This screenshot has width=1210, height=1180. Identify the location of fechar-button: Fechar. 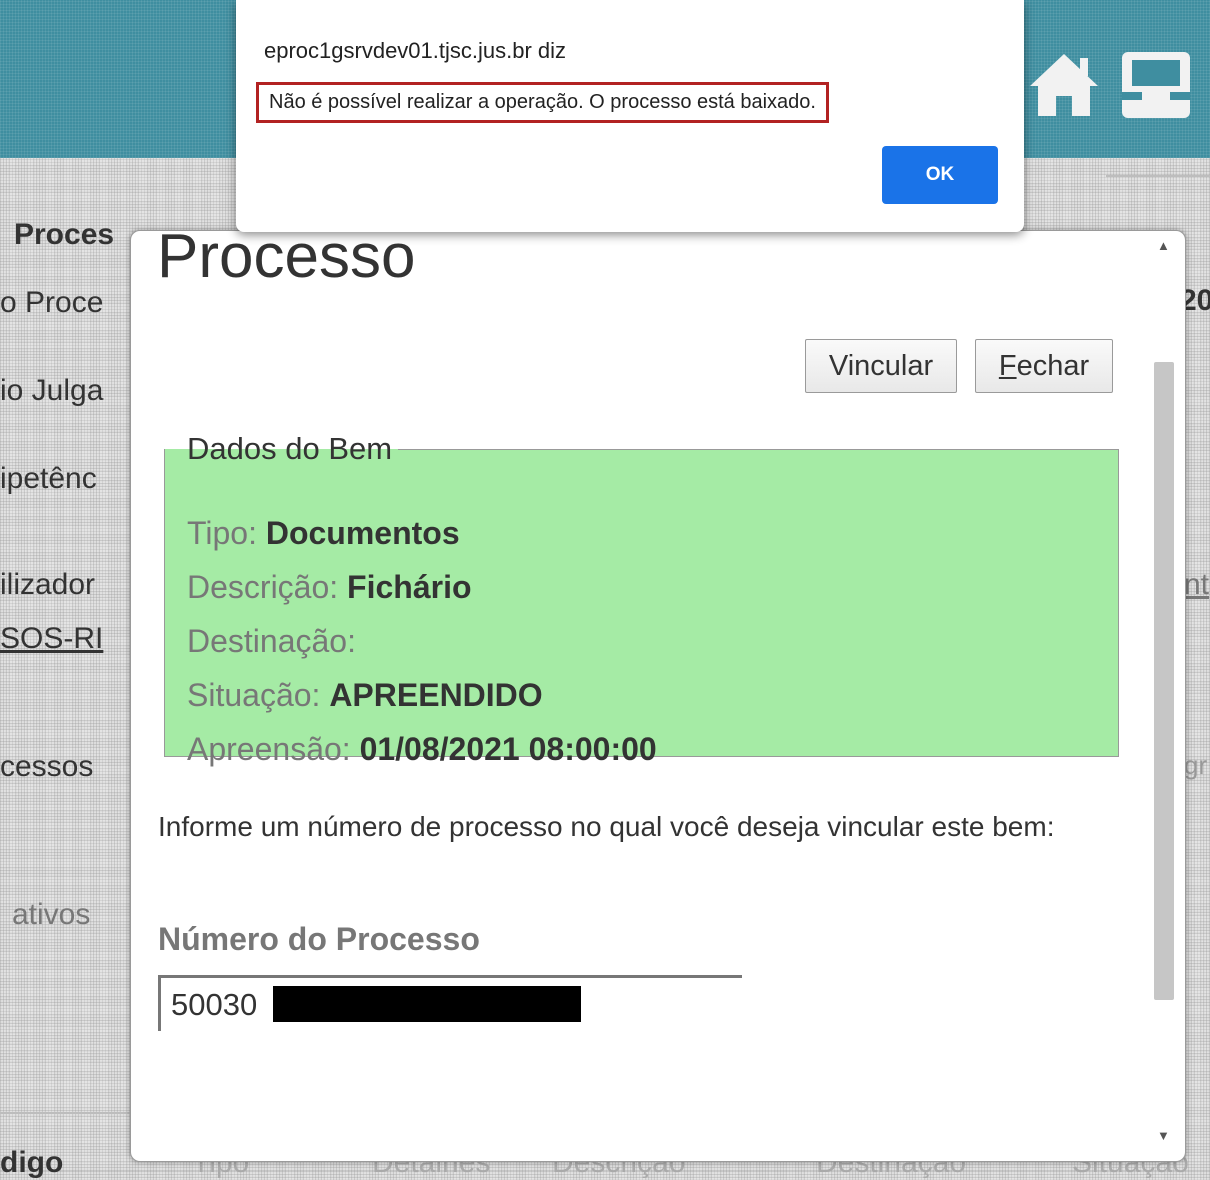
(1044, 366).